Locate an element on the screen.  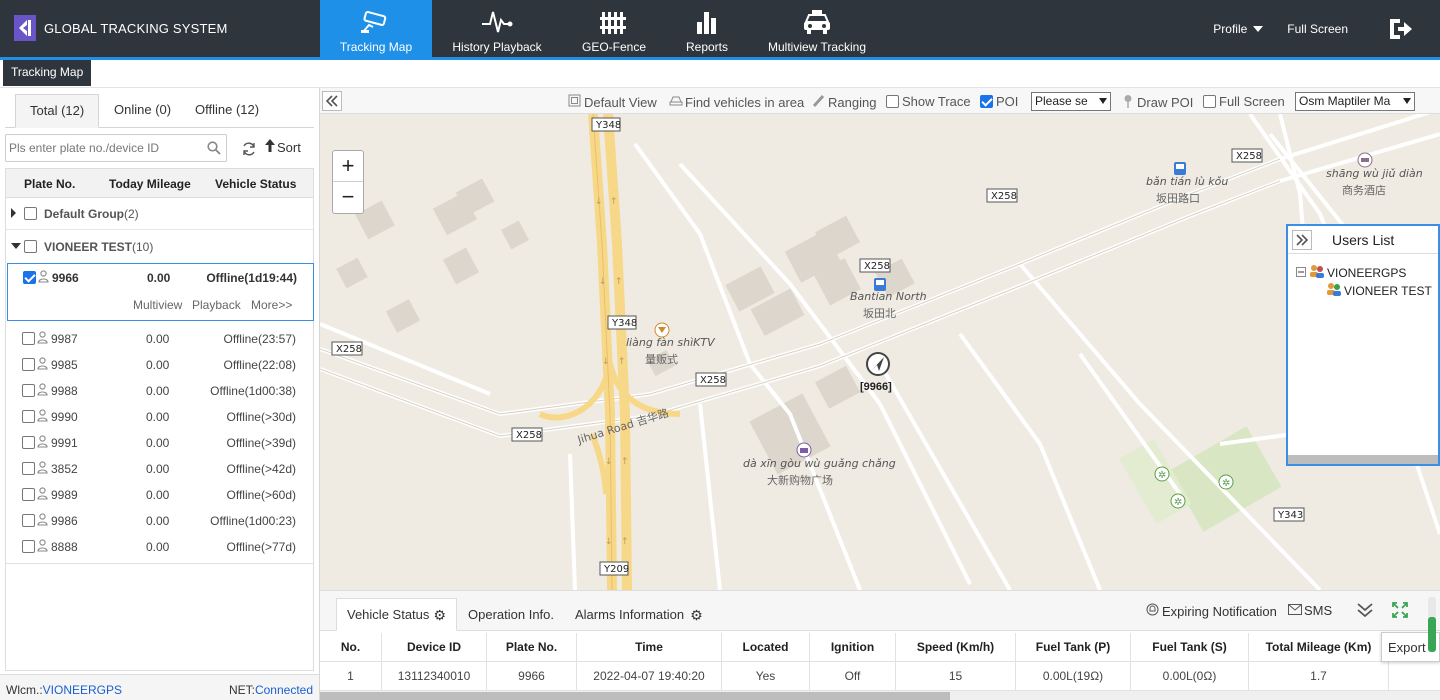
table-column-header: Time is located at coordinates (649, 647).